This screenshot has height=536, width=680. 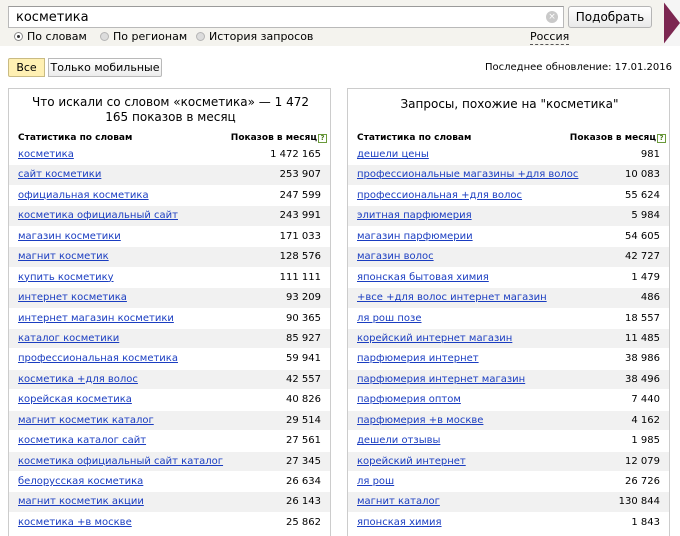 What do you see at coordinates (414, 215) in the screenshot?
I see `phrase-link: элитная парфюмерия` at bounding box center [414, 215].